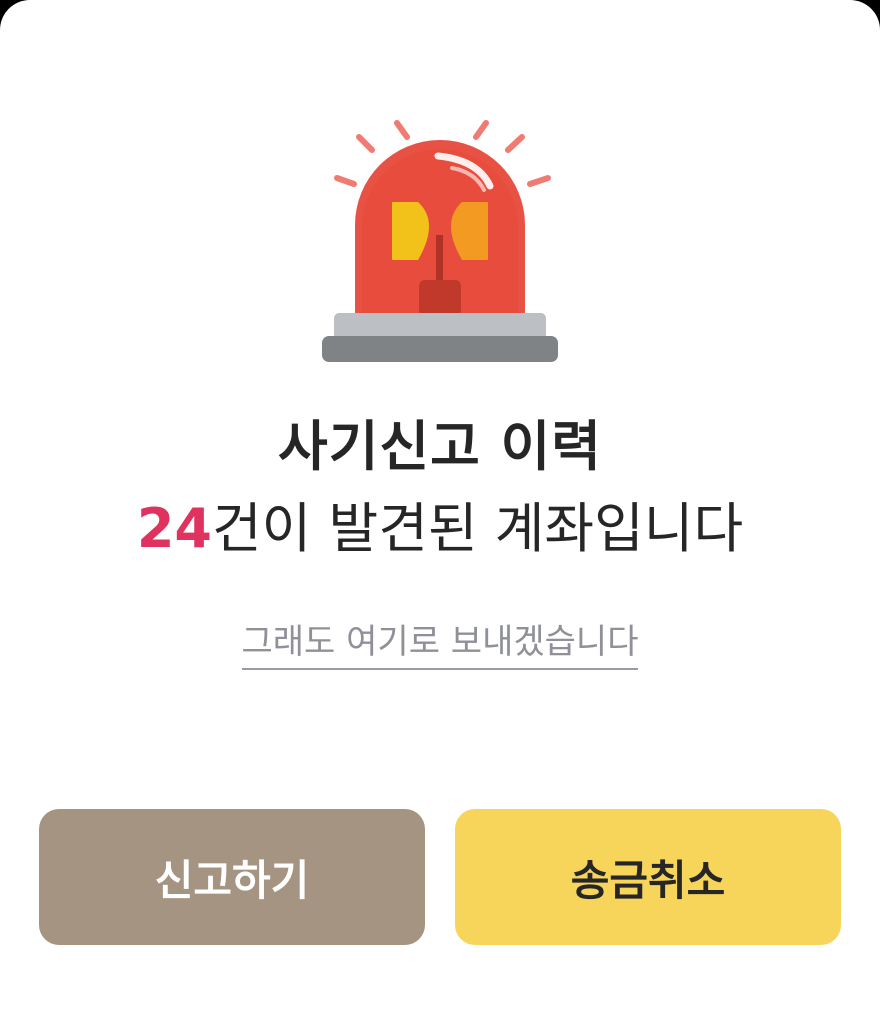 This screenshot has width=880, height=1025. What do you see at coordinates (478, 528) in the screenshot?
I see `dialog-message-text: 건이 발견된 계좌입니다` at bounding box center [478, 528].